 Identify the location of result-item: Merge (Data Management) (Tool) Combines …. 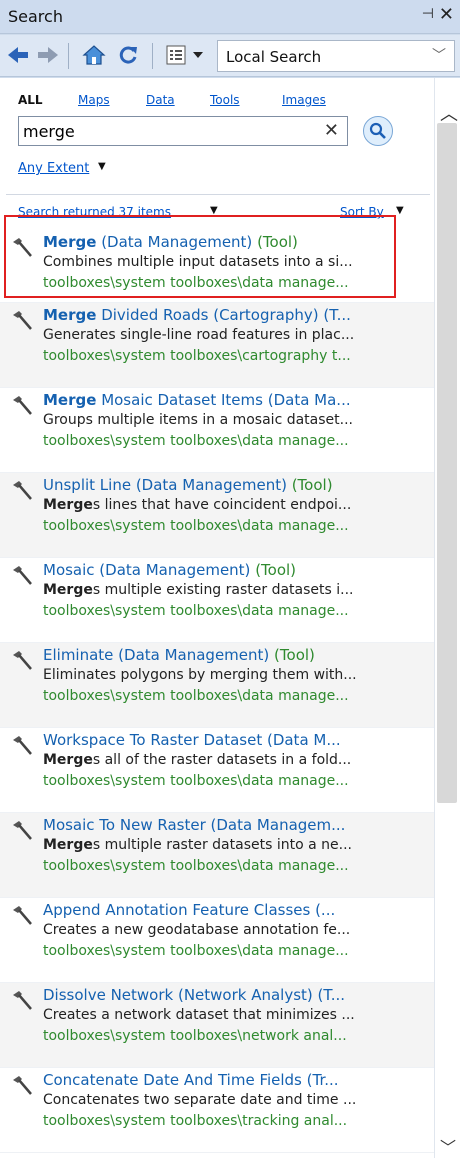
(217, 266).